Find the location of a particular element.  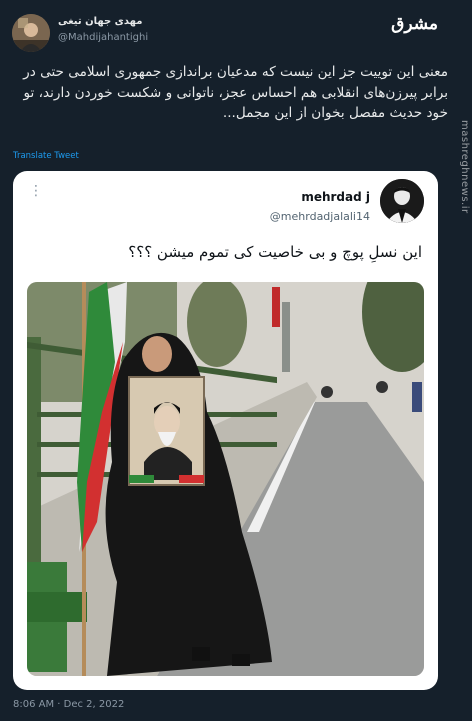

quoted-author-name: mehrdad j is located at coordinates (335, 197).